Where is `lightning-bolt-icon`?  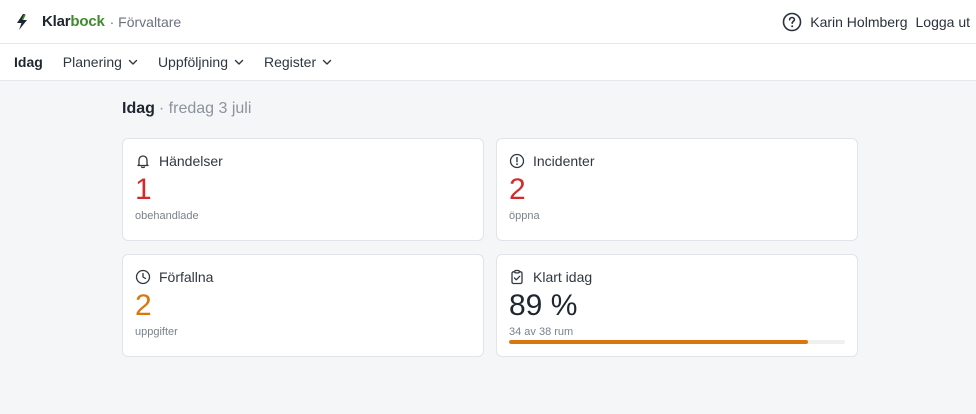
lightning-bolt-icon is located at coordinates (22, 22).